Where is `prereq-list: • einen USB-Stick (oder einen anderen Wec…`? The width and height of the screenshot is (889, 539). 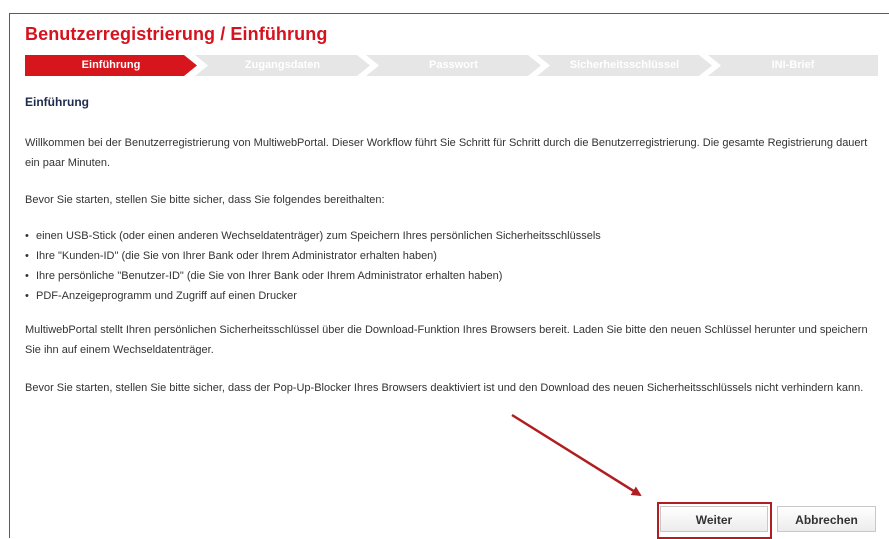
prereq-list: • einen USB-Stick (oder einen anderen Wec… is located at coordinates (446, 266).